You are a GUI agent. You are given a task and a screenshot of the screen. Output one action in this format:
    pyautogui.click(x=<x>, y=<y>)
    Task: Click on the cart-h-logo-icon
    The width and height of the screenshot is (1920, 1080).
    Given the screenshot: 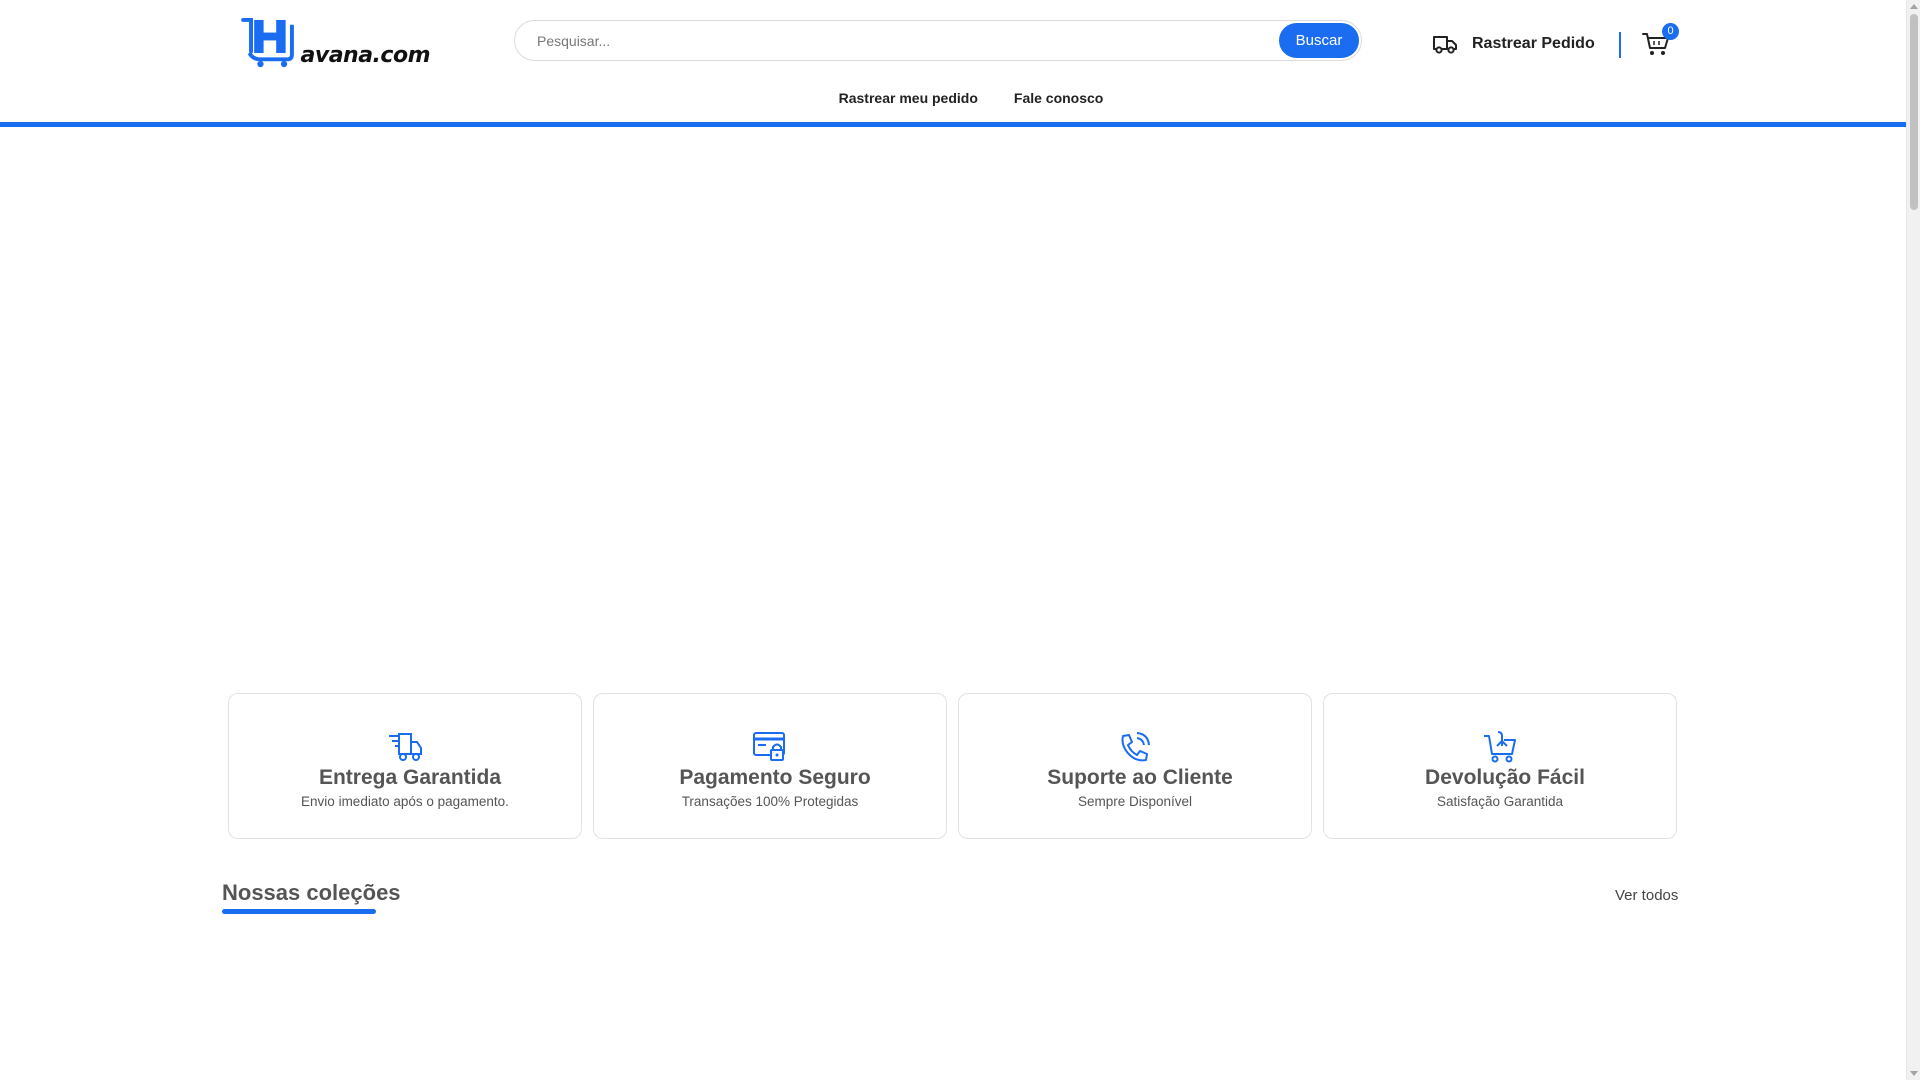 What is the action you would take?
    pyautogui.click(x=267, y=43)
    